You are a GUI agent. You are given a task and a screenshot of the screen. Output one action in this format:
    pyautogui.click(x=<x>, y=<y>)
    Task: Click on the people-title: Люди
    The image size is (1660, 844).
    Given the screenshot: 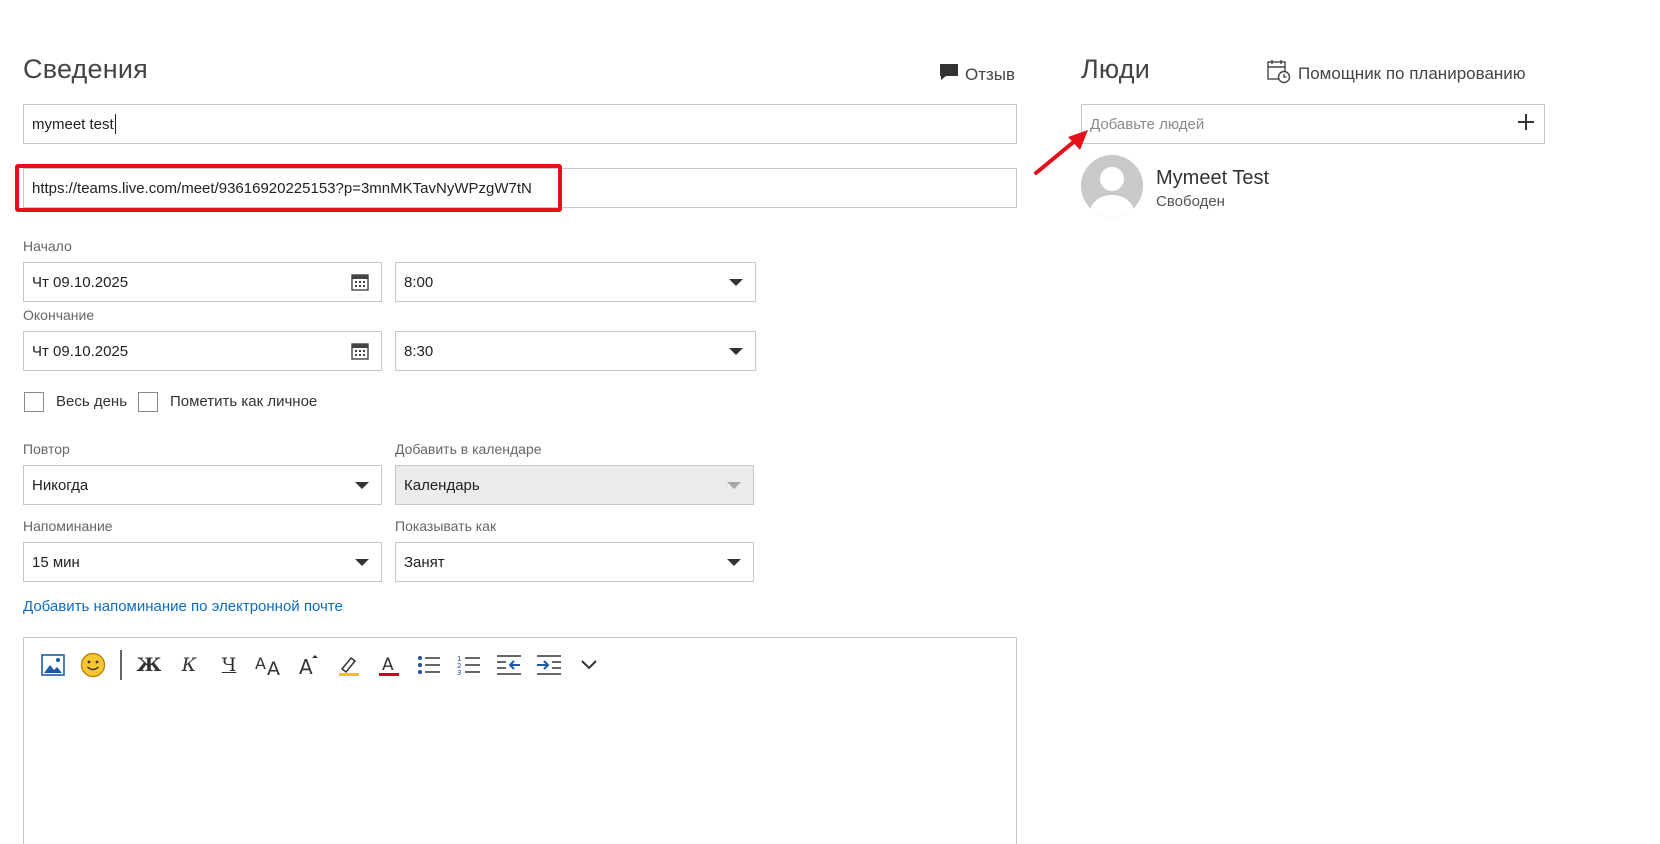 What is the action you would take?
    pyautogui.click(x=1116, y=69)
    